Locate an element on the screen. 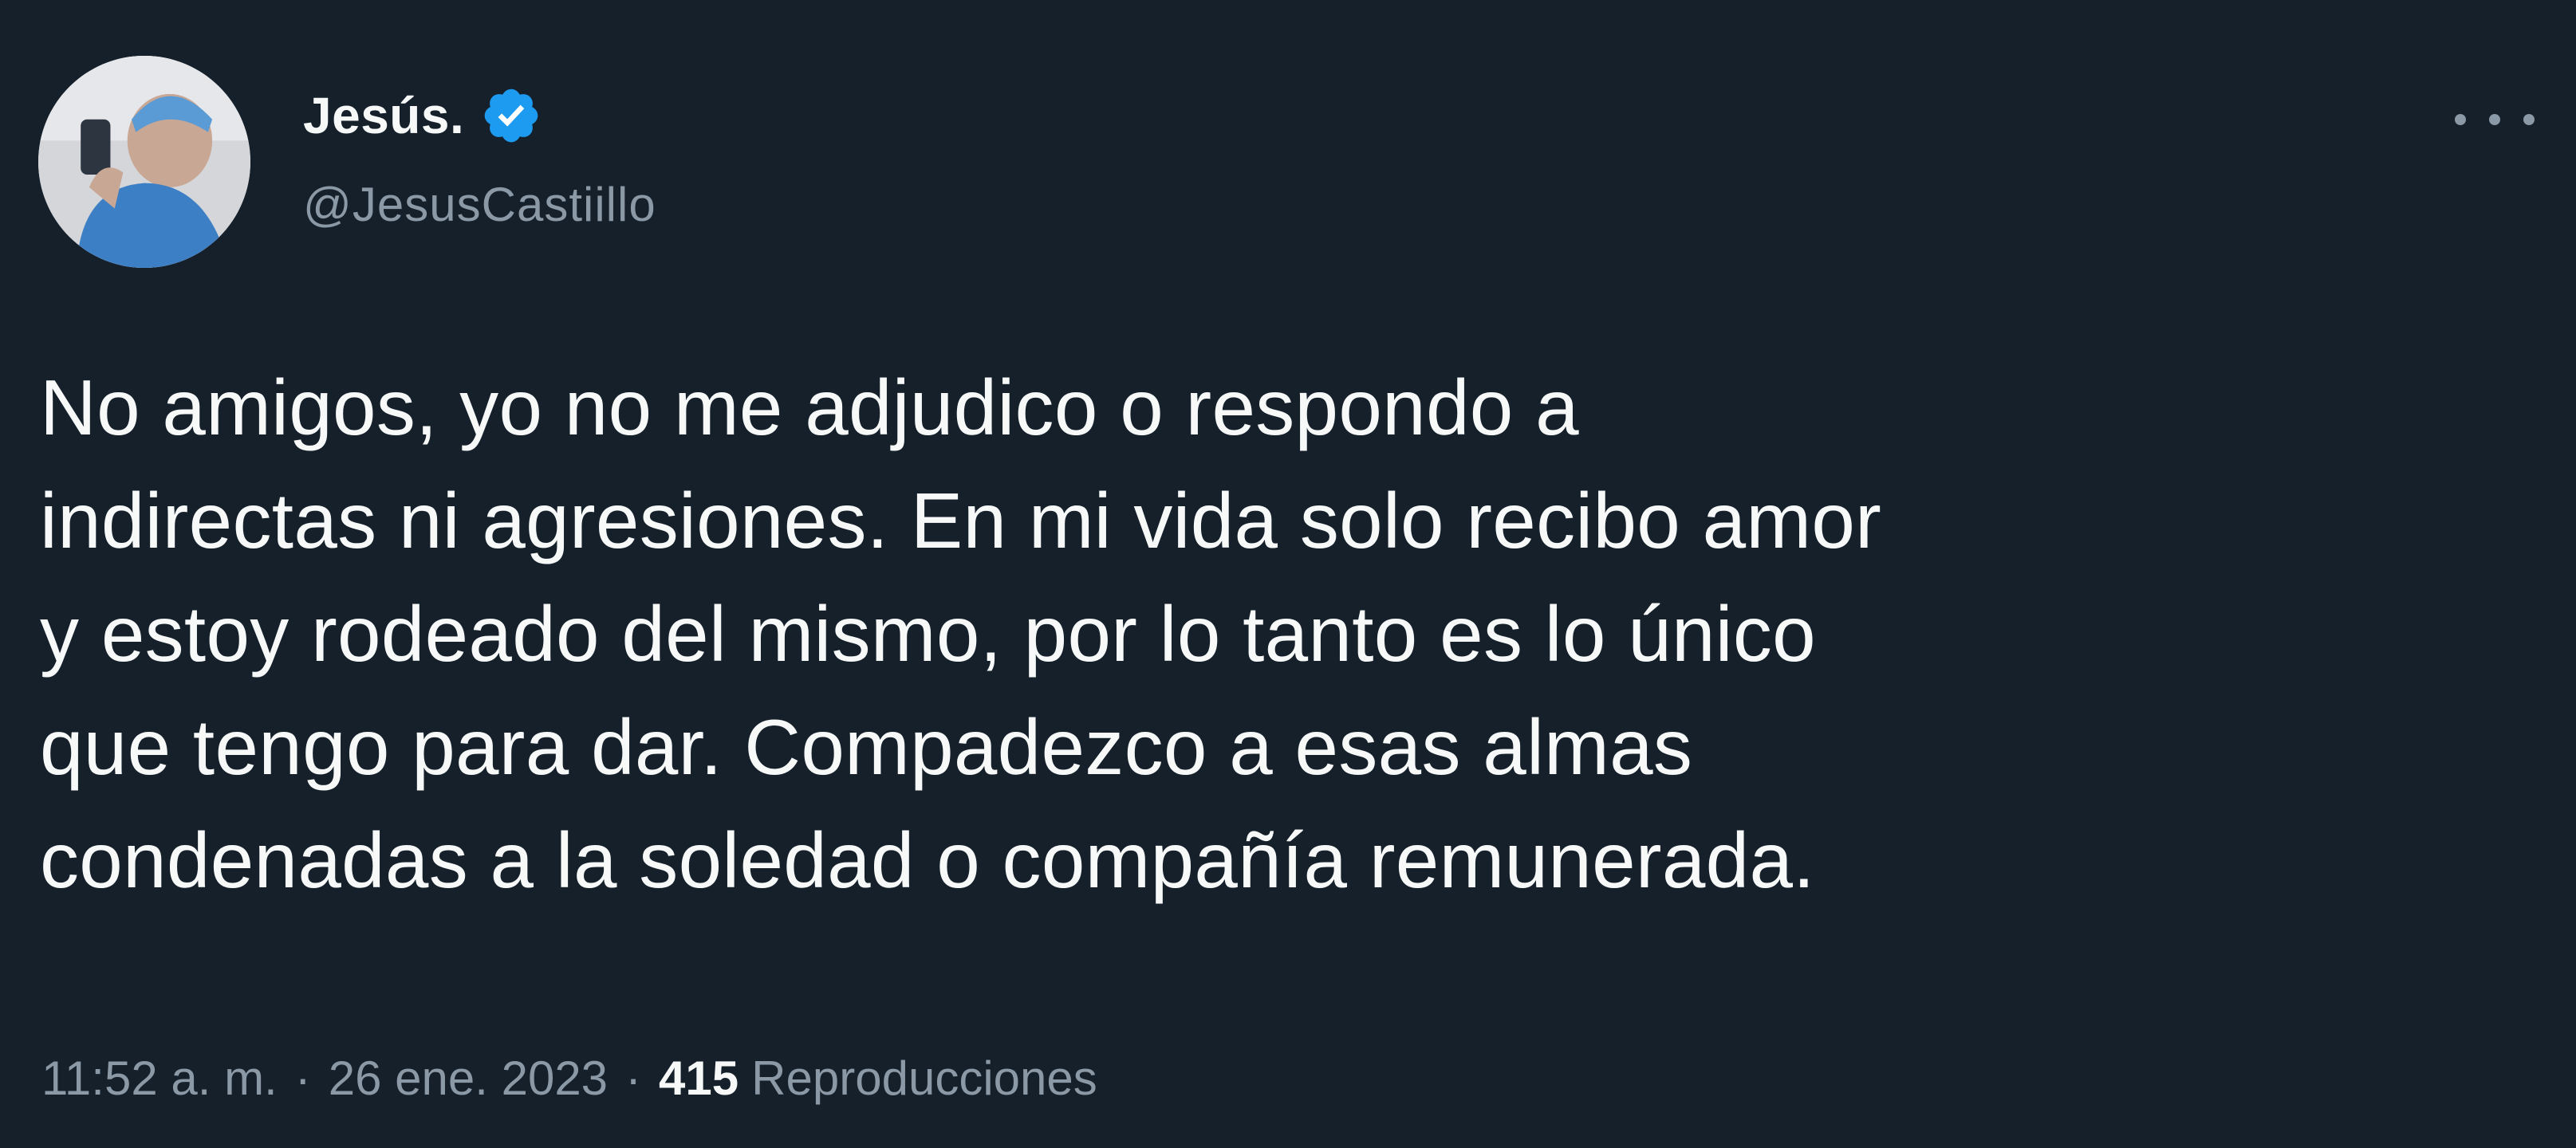 Image resolution: width=2576 pixels, height=1148 pixels. display-name: Jesús. is located at coordinates (383, 115).